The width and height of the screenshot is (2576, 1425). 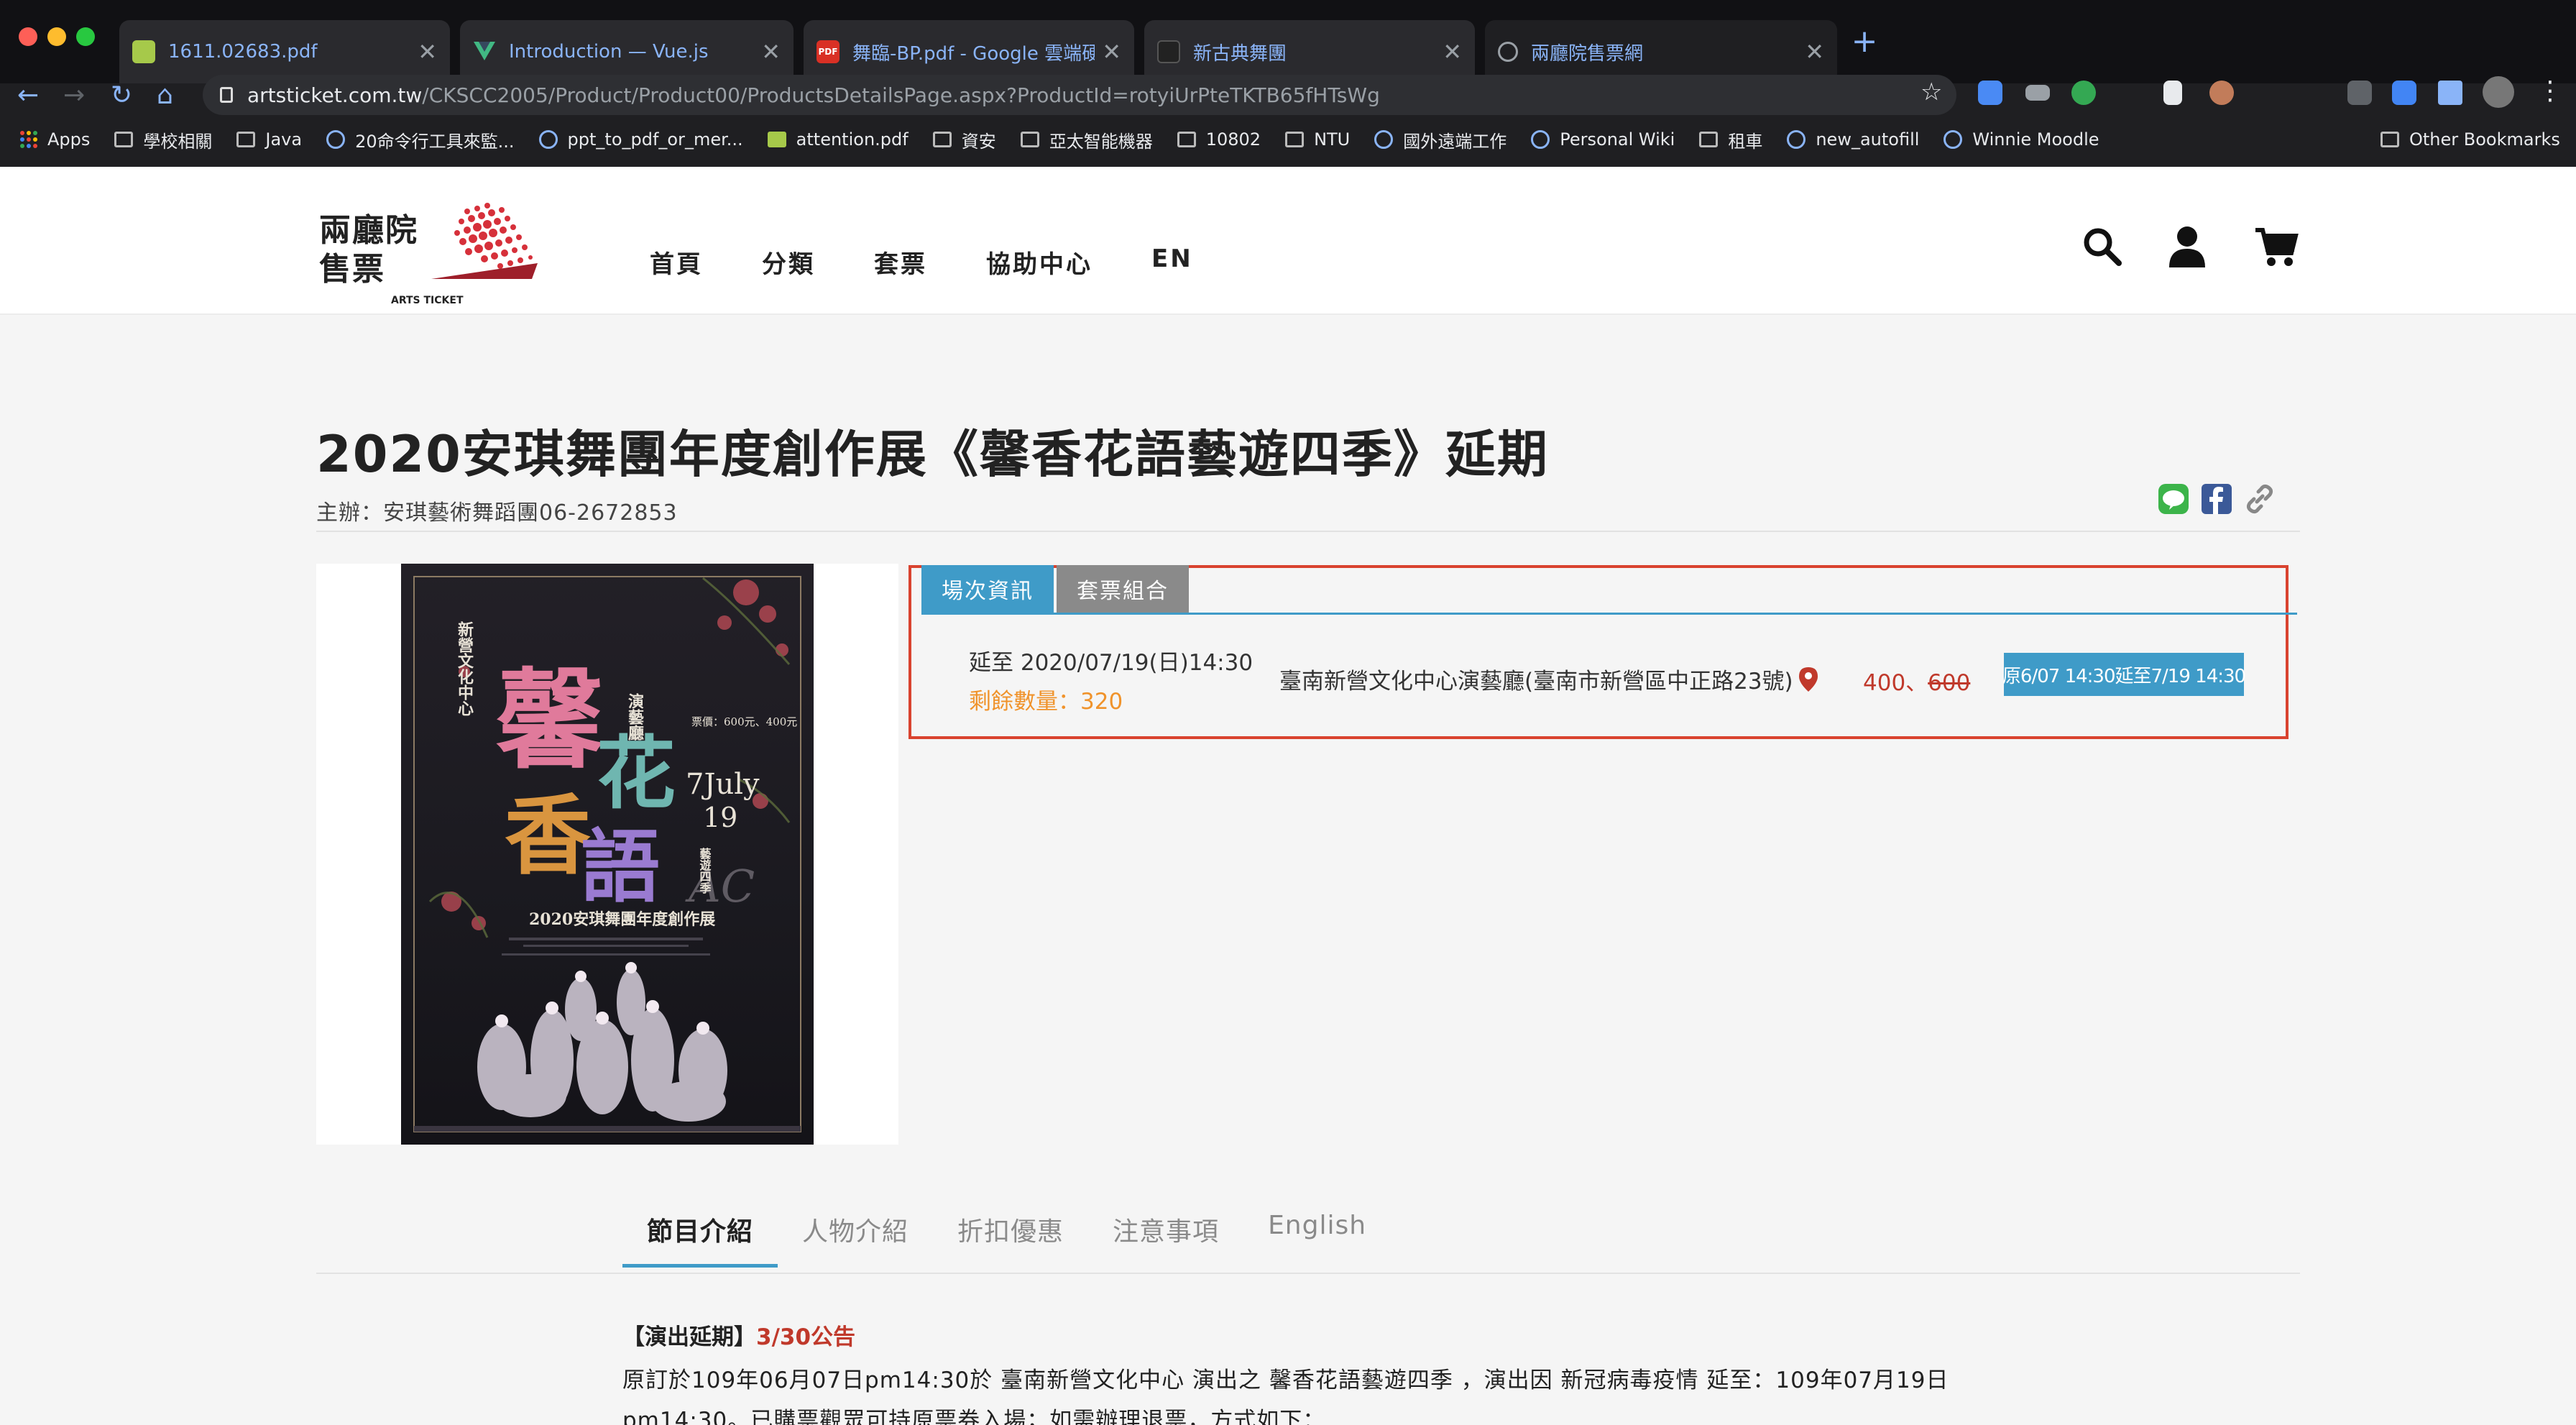 What do you see at coordinates (1808, 679) in the screenshot?
I see `map-pin-icon` at bounding box center [1808, 679].